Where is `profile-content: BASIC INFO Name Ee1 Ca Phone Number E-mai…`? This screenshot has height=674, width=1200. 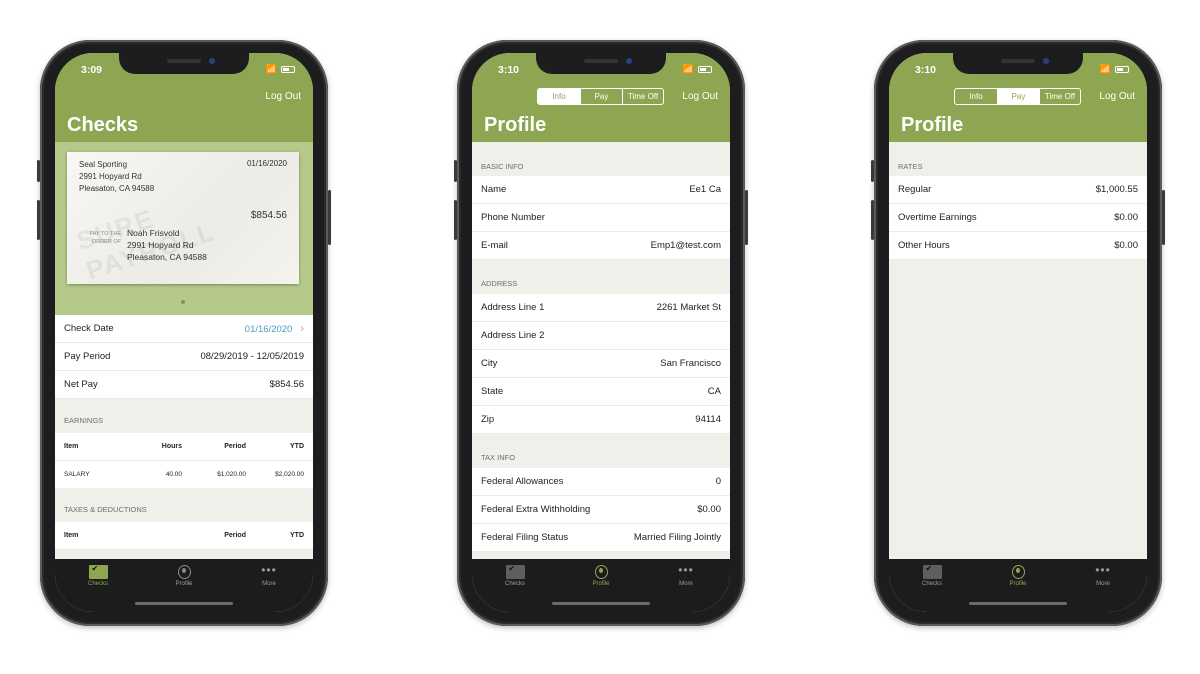 profile-content: BASIC INFO Name Ee1 Ca Phone Number E-mai… is located at coordinates (601, 350).